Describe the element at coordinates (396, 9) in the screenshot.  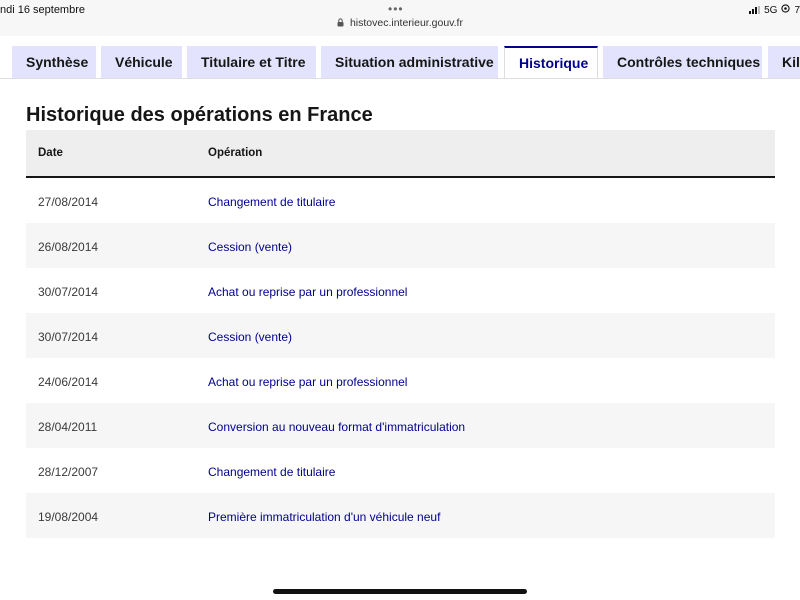
I see `more-dots-icon: •••` at that location.